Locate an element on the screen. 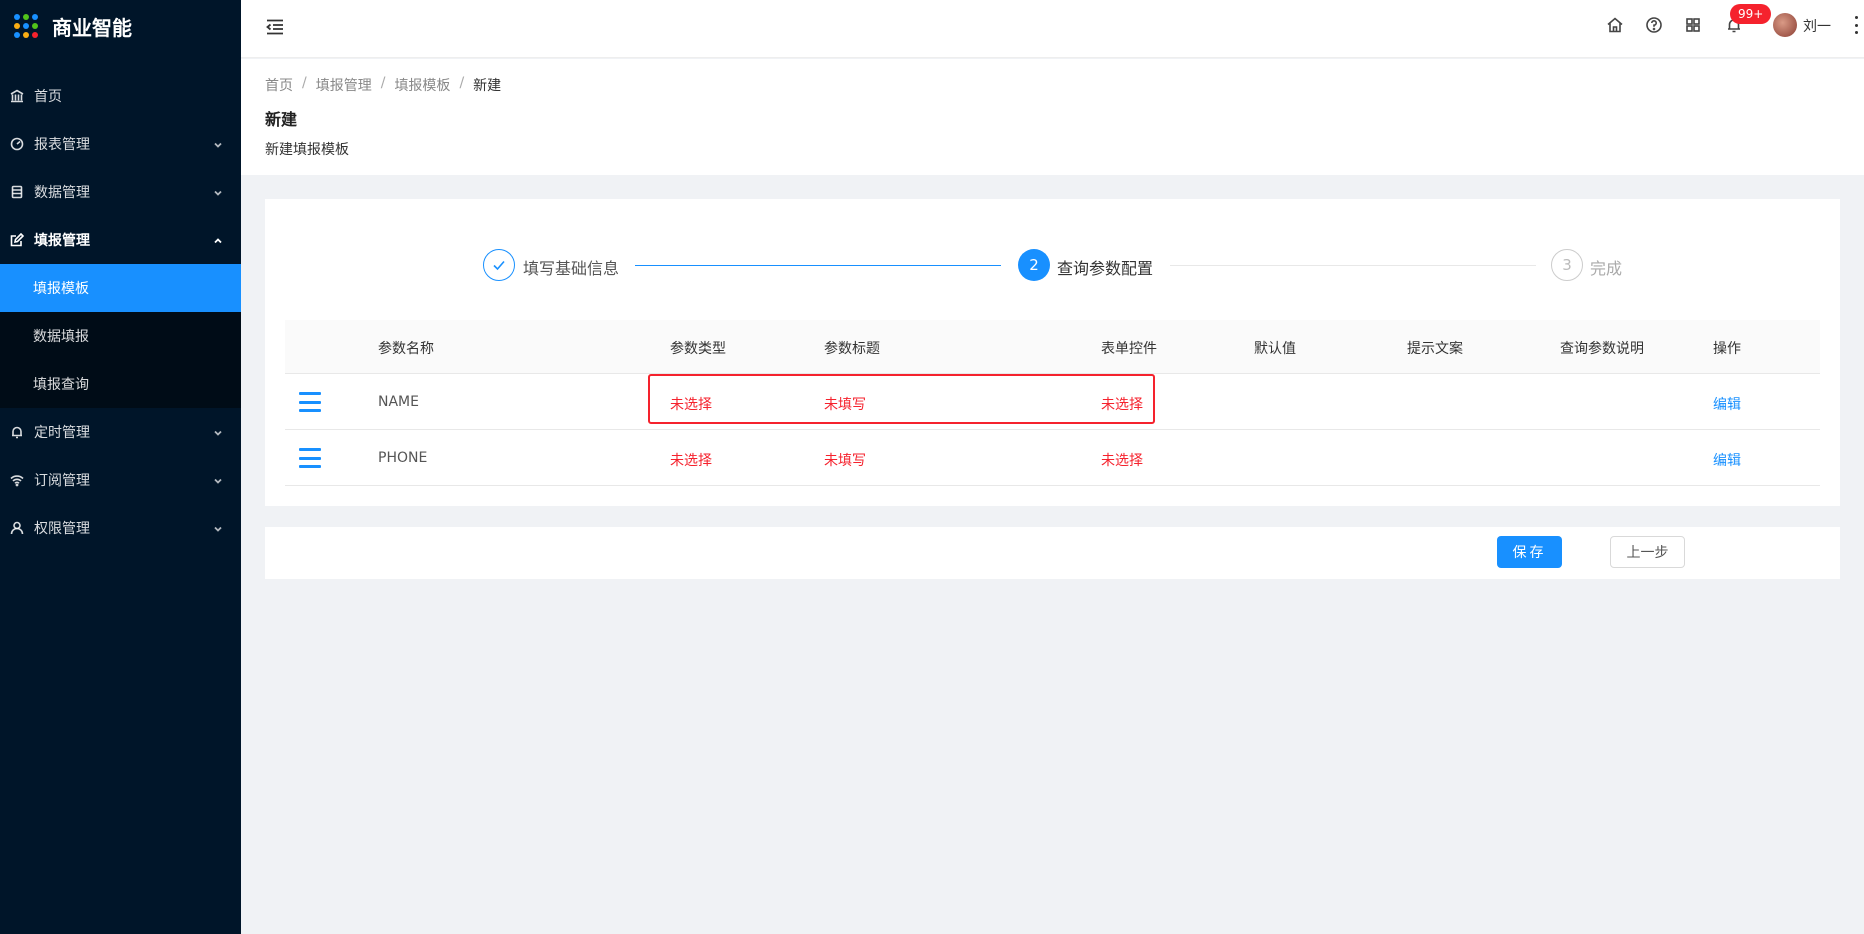 The width and height of the screenshot is (1864, 934). sidebar-item-fill-template: 填报模板 is located at coordinates (120, 288).